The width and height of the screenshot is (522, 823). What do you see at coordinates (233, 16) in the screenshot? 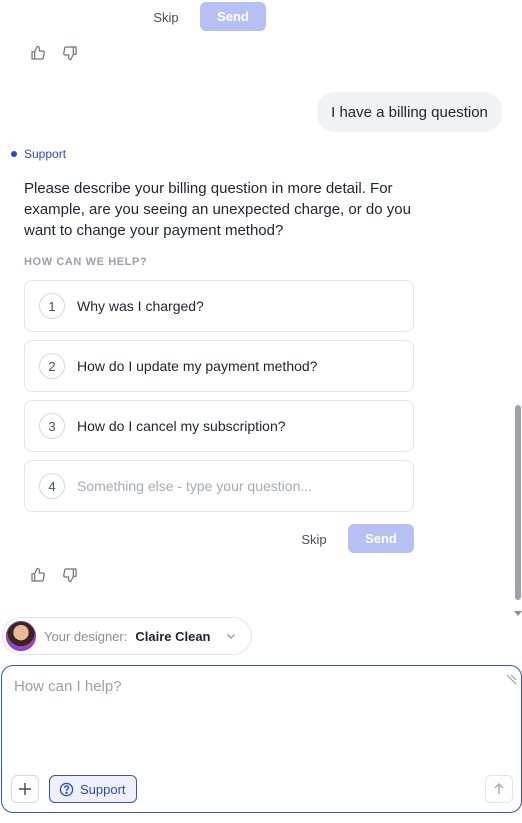
I see `previous-send-button: Send` at bounding box center [233, 16].